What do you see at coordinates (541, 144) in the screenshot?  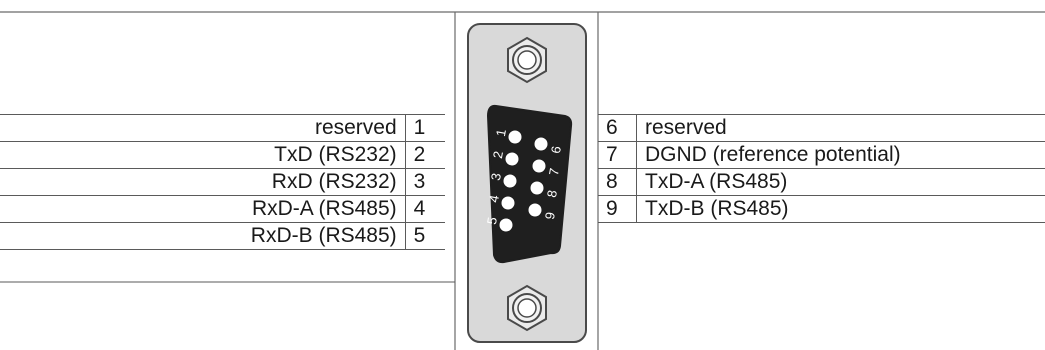 I see `pin-6-icon` at bounding box center [541, 144].